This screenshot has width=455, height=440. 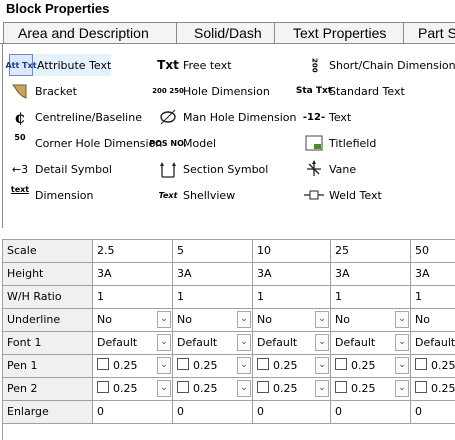 What do you see at coordinates (85, 143) in the screenshot?
I see `symbol-corner-hole-dimension: 50 Corner Hole Dimension` at bounding box center [85, 143].